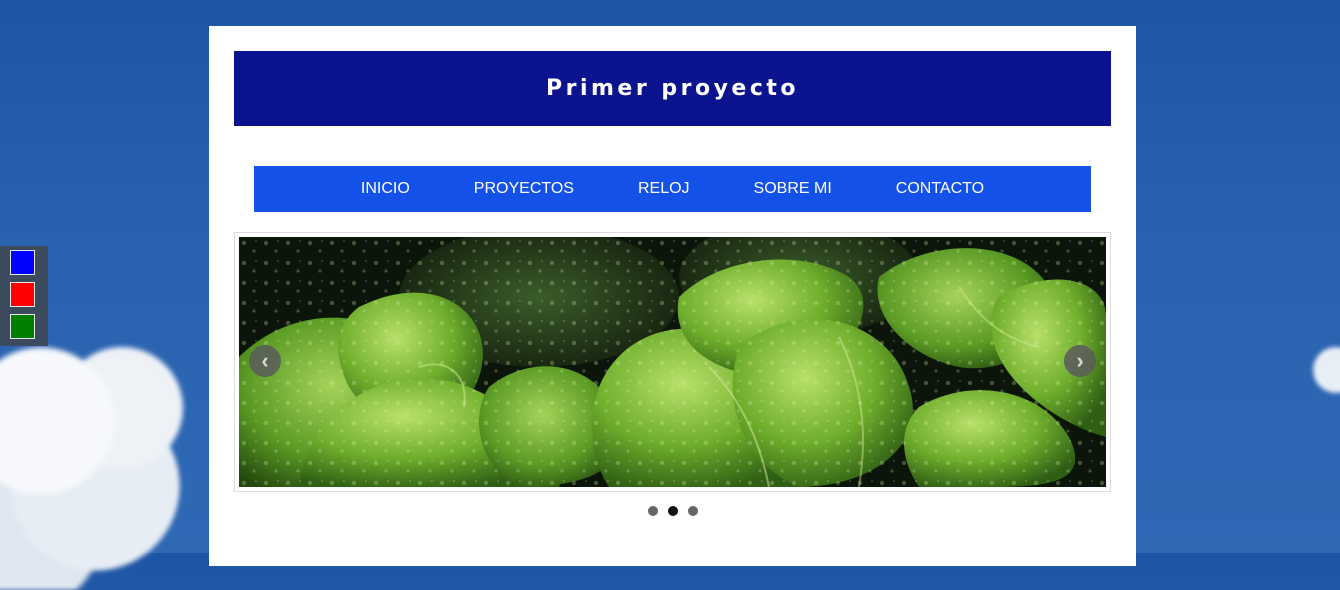 Image resolution: width=1340 pixels, height=590 pixels. I want to click on chevron-left-icon: ‹, so click(265, 360).